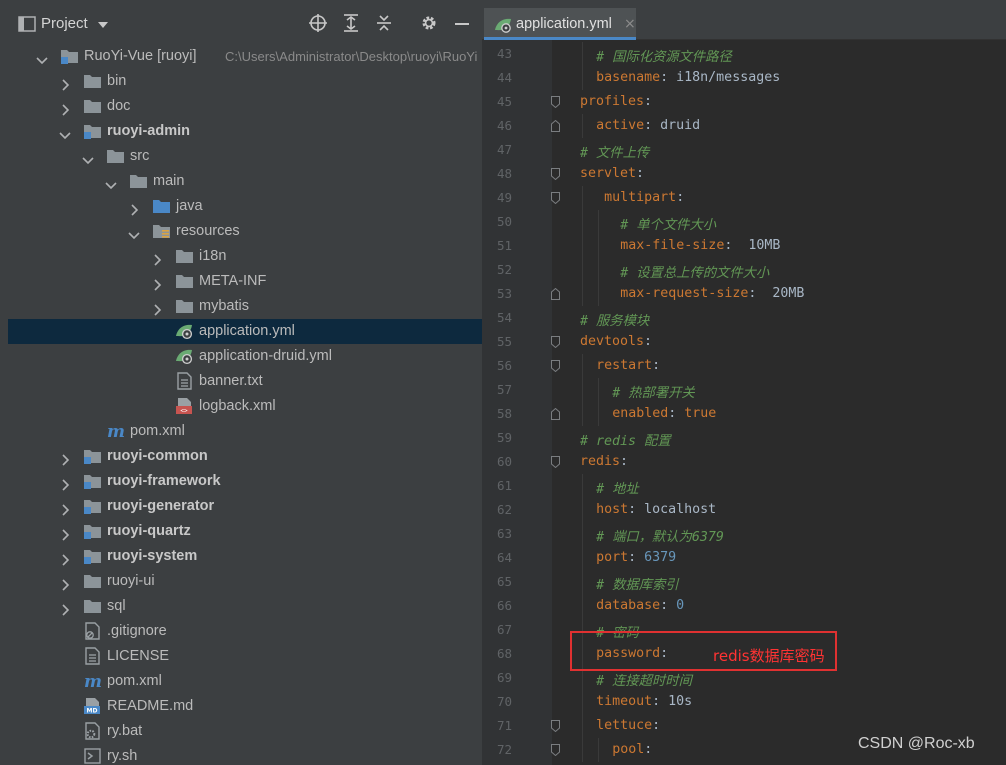 This screenshot has height=765, width=1006. What do you see at coordinates (504, 701) in the screenshot?
I see `line-number: 70` at bounding box center [504, 701].